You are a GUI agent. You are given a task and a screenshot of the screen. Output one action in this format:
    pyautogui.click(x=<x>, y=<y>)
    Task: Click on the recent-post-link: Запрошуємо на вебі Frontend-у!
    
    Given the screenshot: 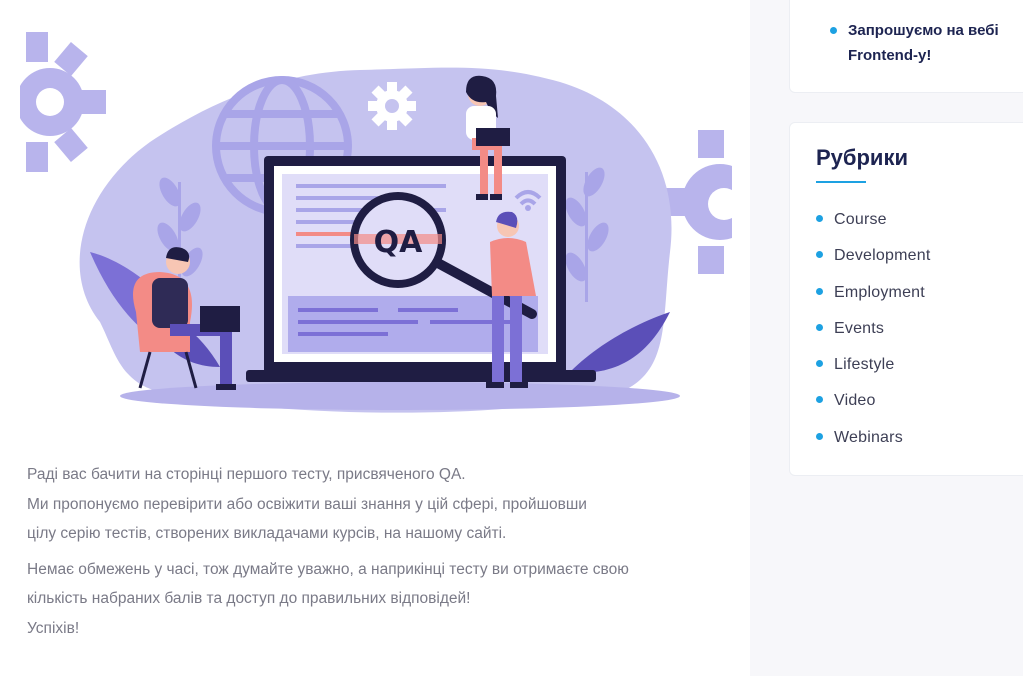 What is the action you would take?
    pyautogui.click(x=914, y=43)
    